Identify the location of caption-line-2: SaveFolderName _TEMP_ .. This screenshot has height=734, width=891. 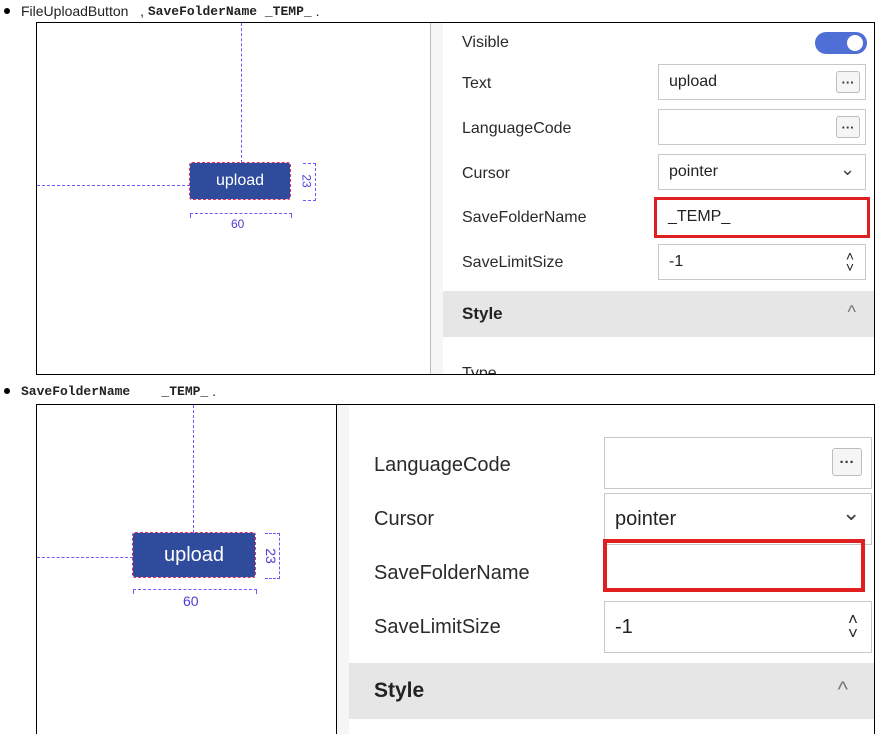
(108, 391).